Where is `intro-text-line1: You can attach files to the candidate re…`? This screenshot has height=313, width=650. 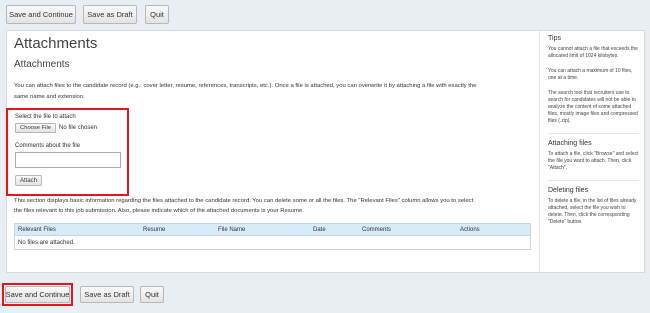 intro-text-line1: You can attach files to the candidate re… is located at coordinates (245, 86).